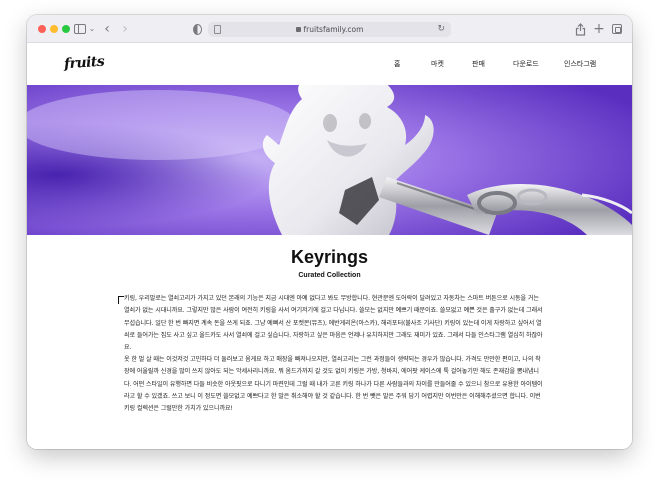 The width and height of the screenshot is (658, 484). I want to click on site-logo: fruits, so click(84, 63).